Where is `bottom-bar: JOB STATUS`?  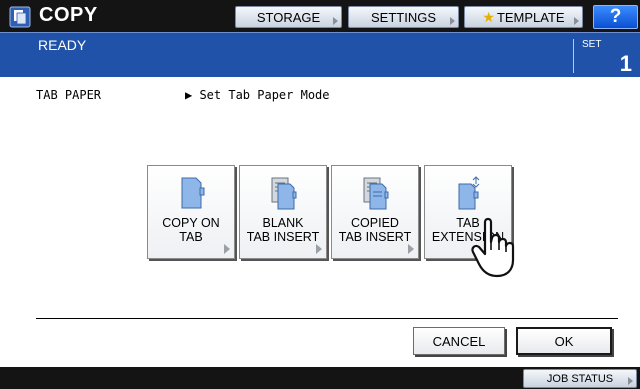
bottom-bar: JOB STATUS is located at coordinates (320, 378).